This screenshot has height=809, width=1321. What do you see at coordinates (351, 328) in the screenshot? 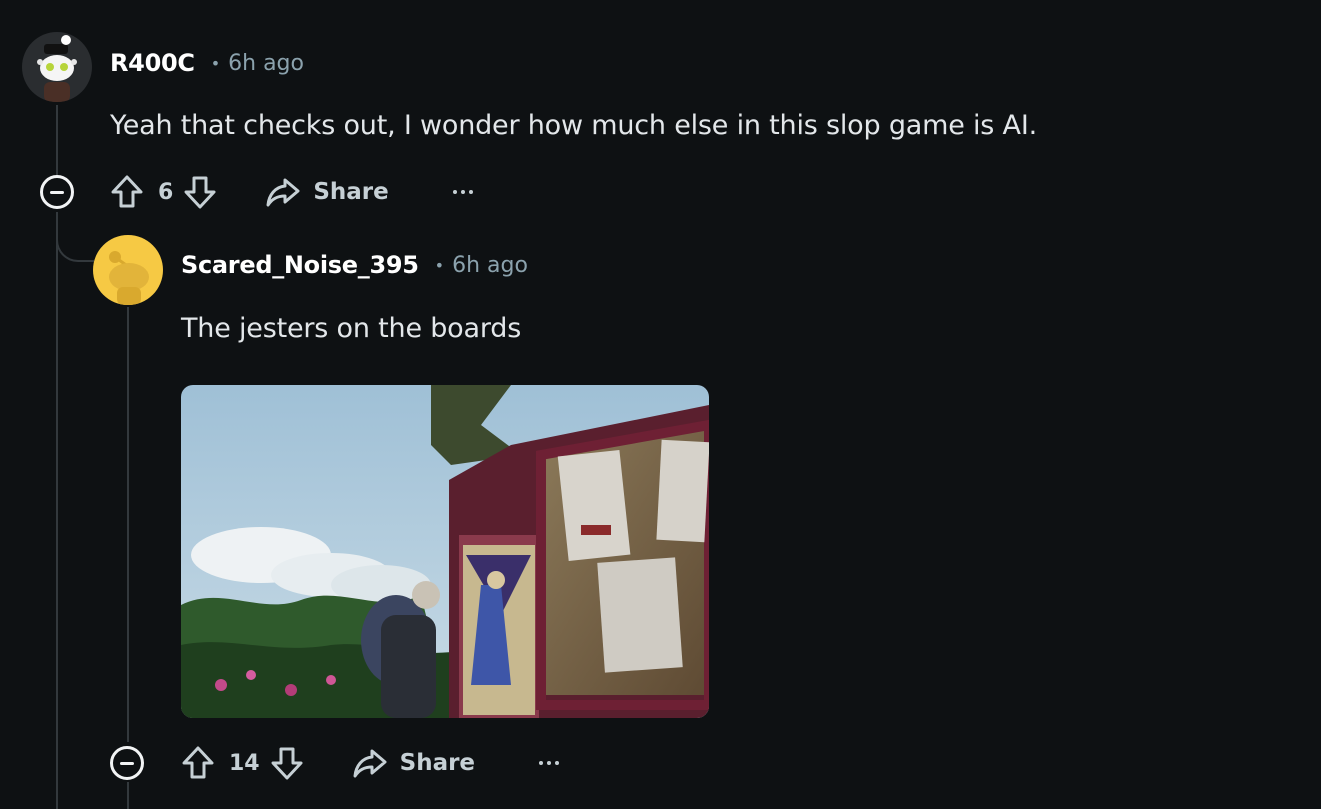
I see `comment-text: The jesters on the boards` at bounding box center [351, 328].